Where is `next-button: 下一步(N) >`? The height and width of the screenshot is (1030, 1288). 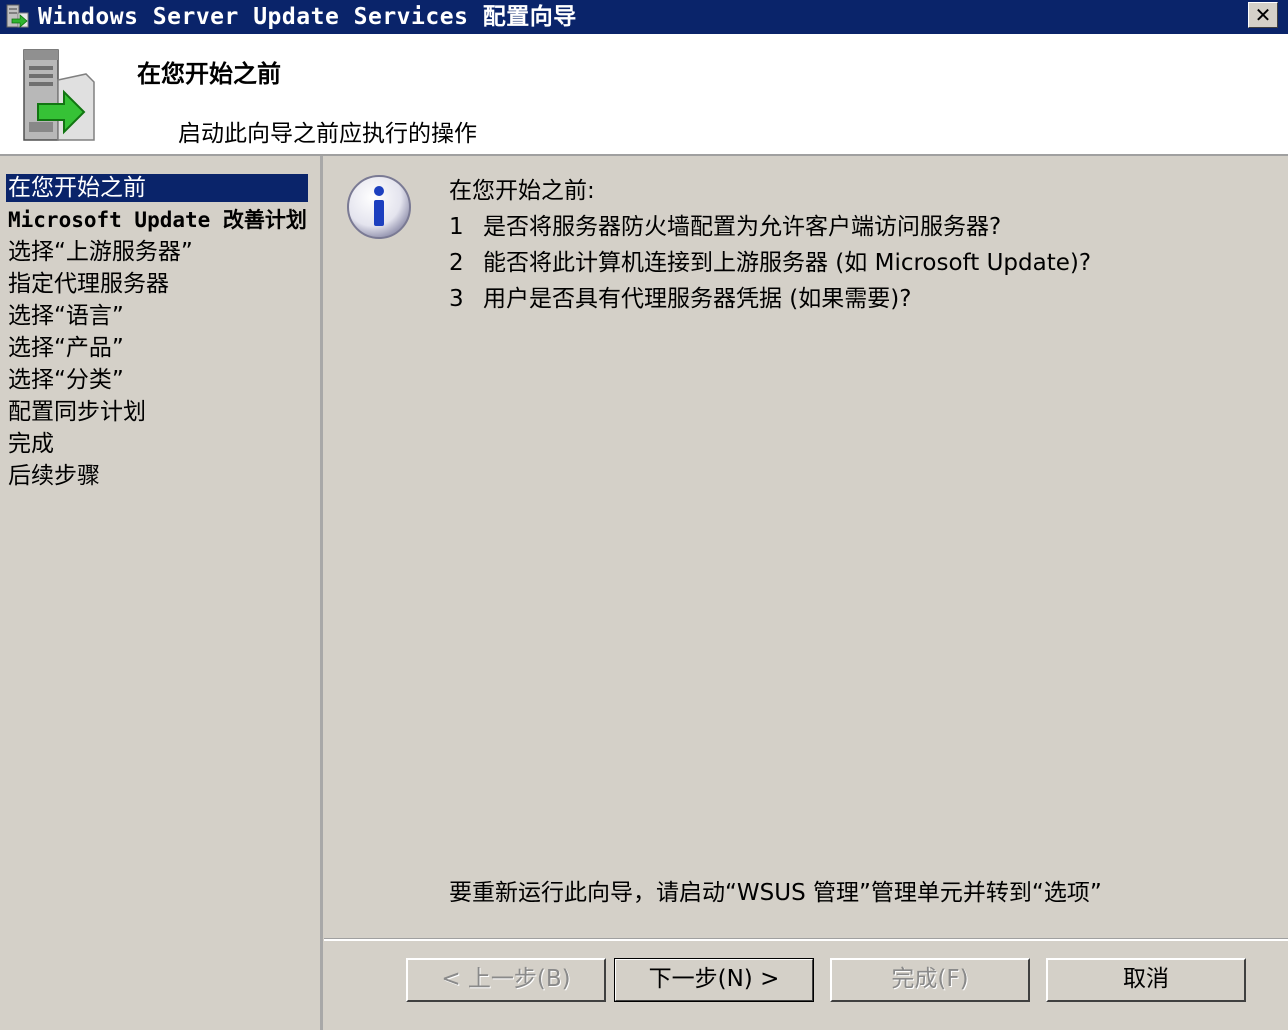
next-button: 下一步(N) > is located at coordinates (714, 980).